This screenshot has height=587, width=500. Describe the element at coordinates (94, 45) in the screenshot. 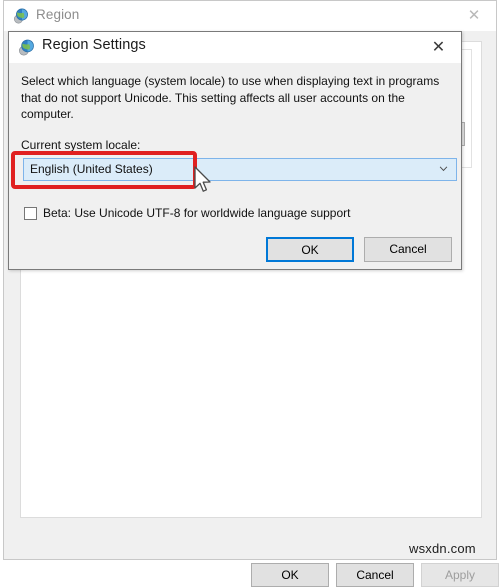

I see `dialog-title: Region Settings` at that location.